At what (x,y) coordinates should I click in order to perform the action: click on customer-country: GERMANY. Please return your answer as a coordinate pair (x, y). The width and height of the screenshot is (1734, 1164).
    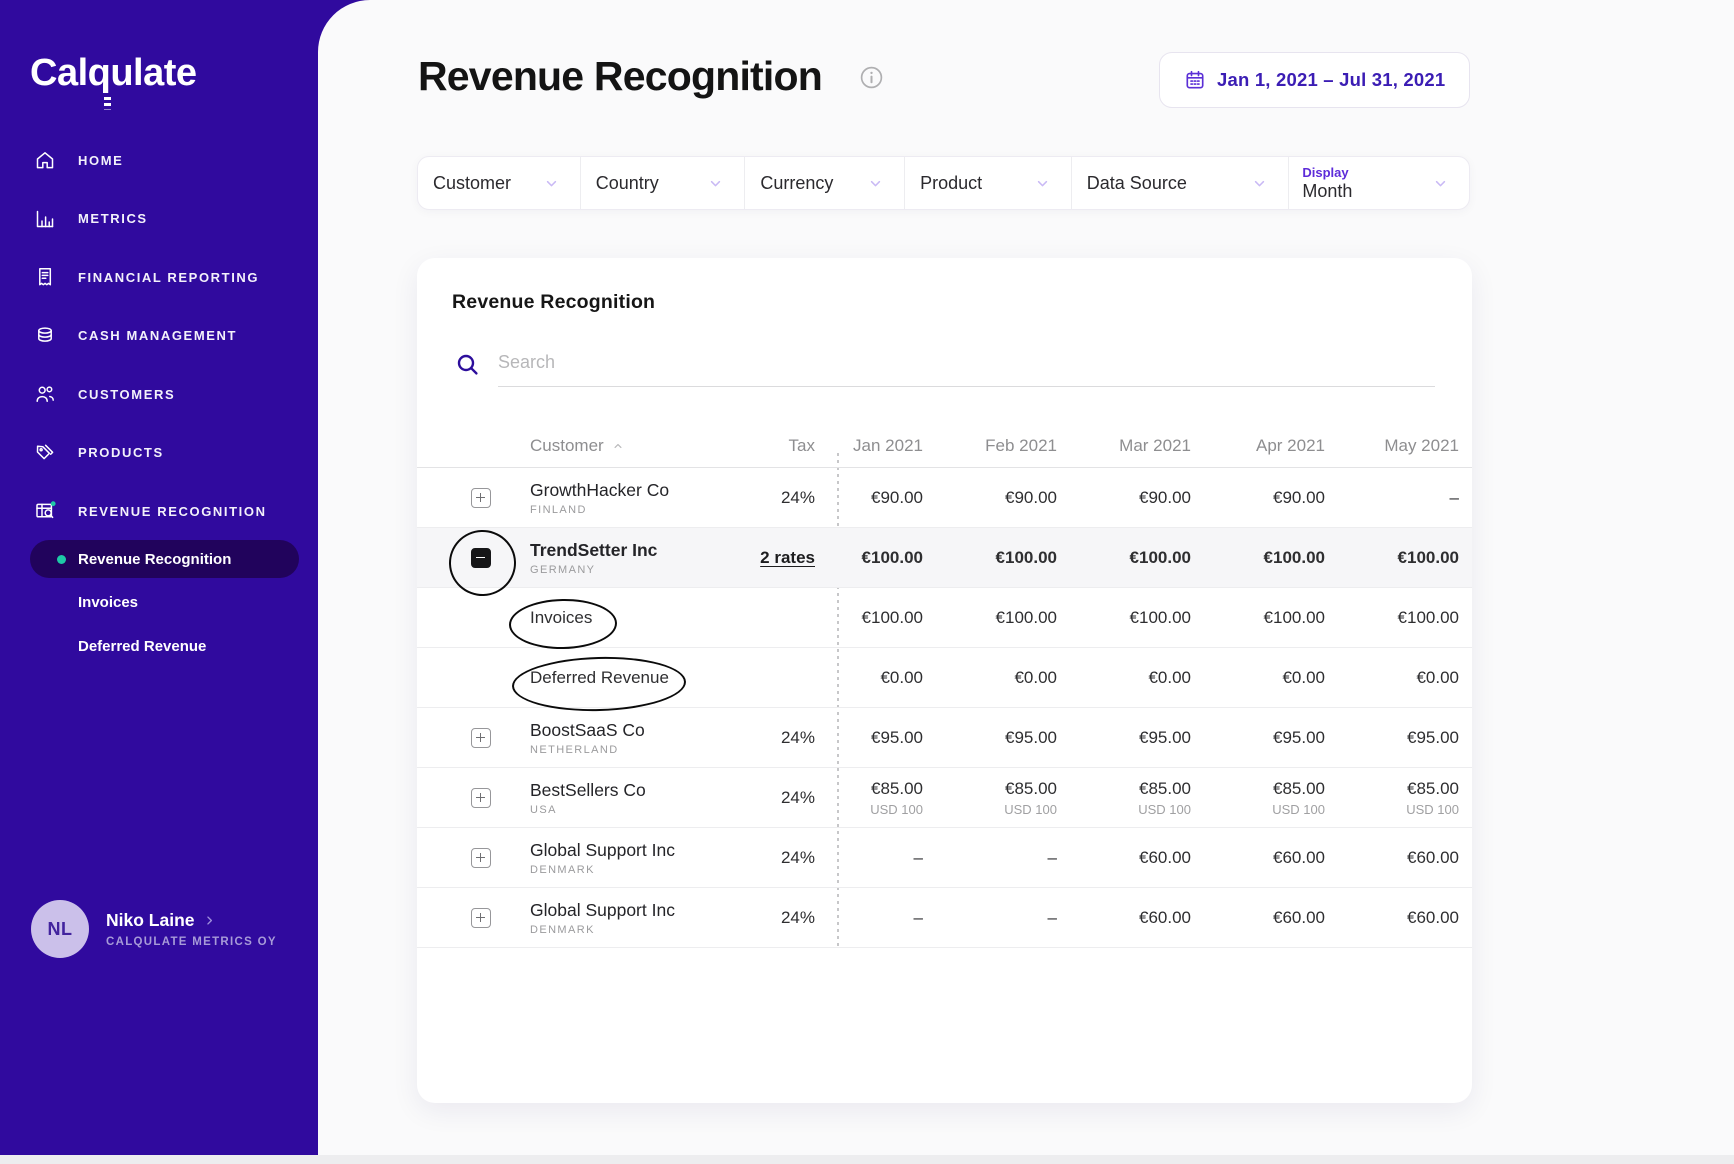
    Looking at the image, I should click on (563, 569).